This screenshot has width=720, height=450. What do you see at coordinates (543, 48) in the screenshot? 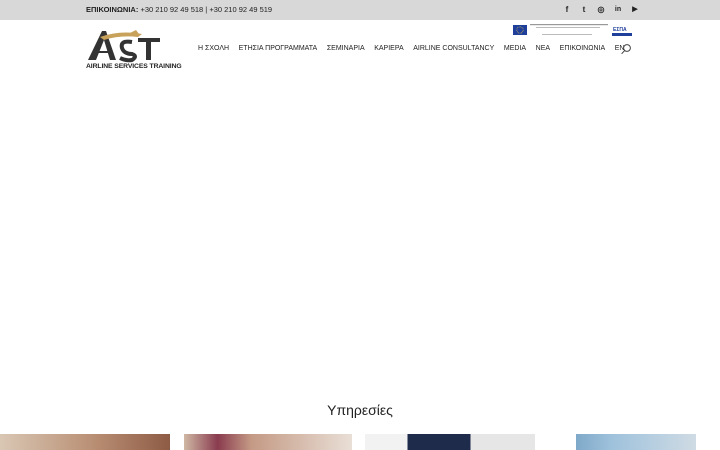
I see `nav-item-news: ΝΕΑ` at bounding box center [543, 48].